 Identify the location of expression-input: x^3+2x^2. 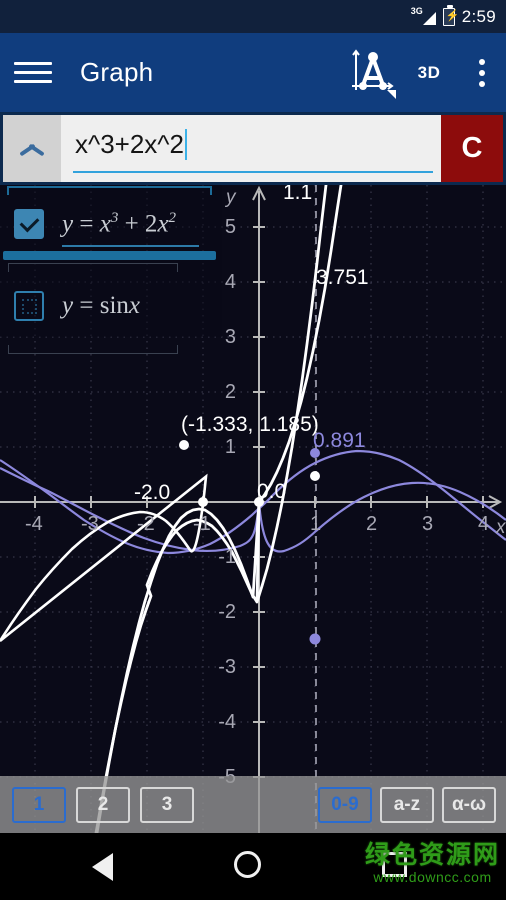
(251, 148).